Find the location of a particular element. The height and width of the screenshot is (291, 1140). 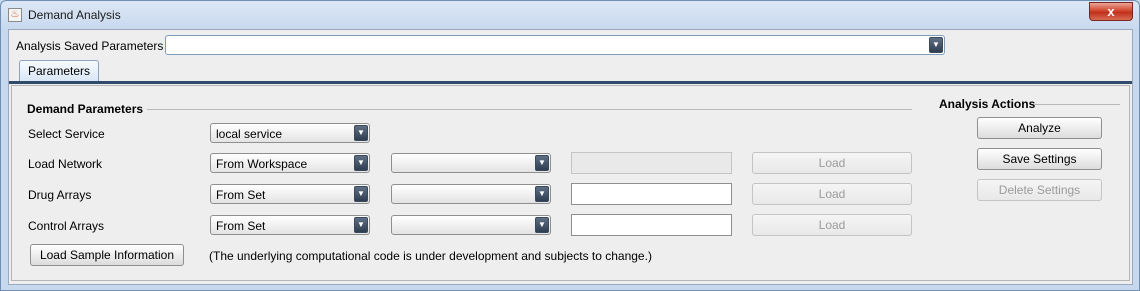

load-network-item-combo: ▼ is located at coordinates (471, 163).